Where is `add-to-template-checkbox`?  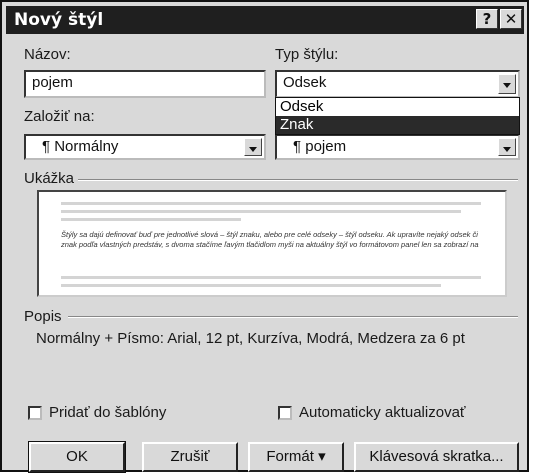 add-to-template-checkbox is located at coordinates (35, 413).